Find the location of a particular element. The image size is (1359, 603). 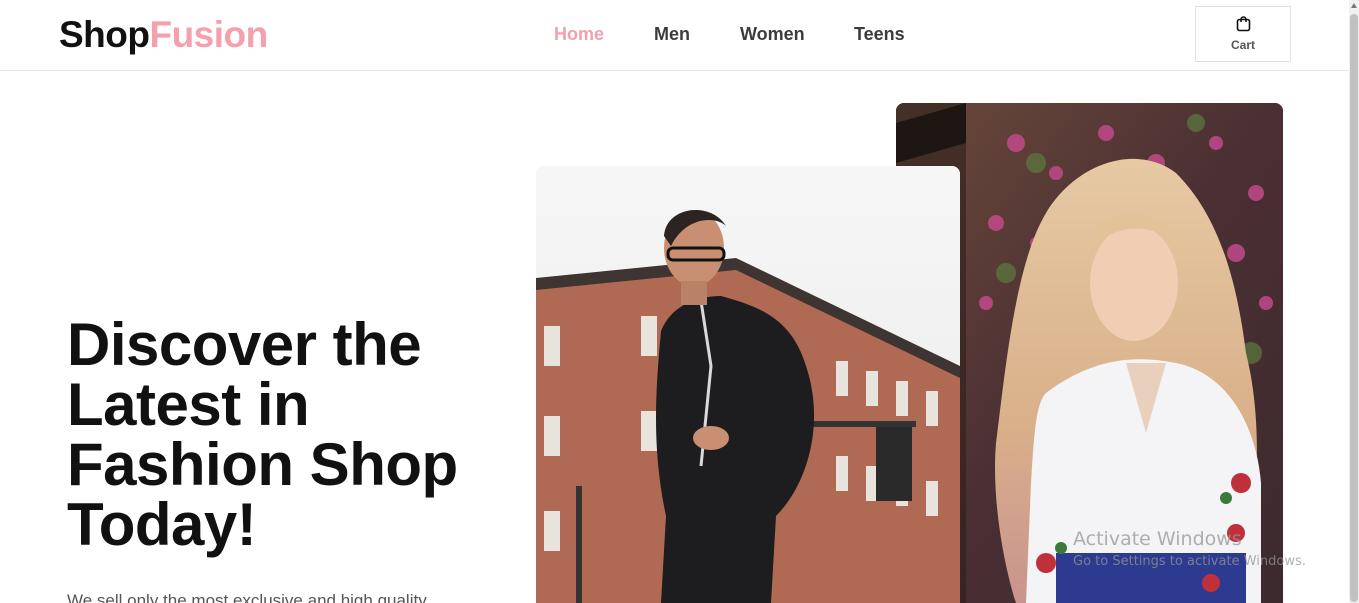

watermark-title: Activate Windows is located at coordinates (1157, 539).